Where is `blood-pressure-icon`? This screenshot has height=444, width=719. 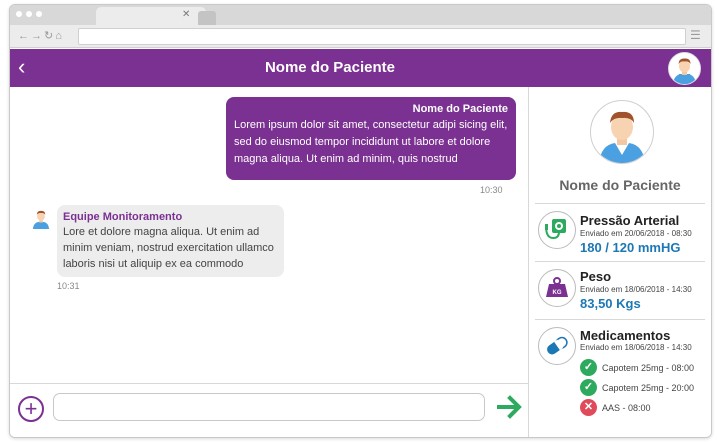 blood-pressure-icon is located at coordinates (557, 230).